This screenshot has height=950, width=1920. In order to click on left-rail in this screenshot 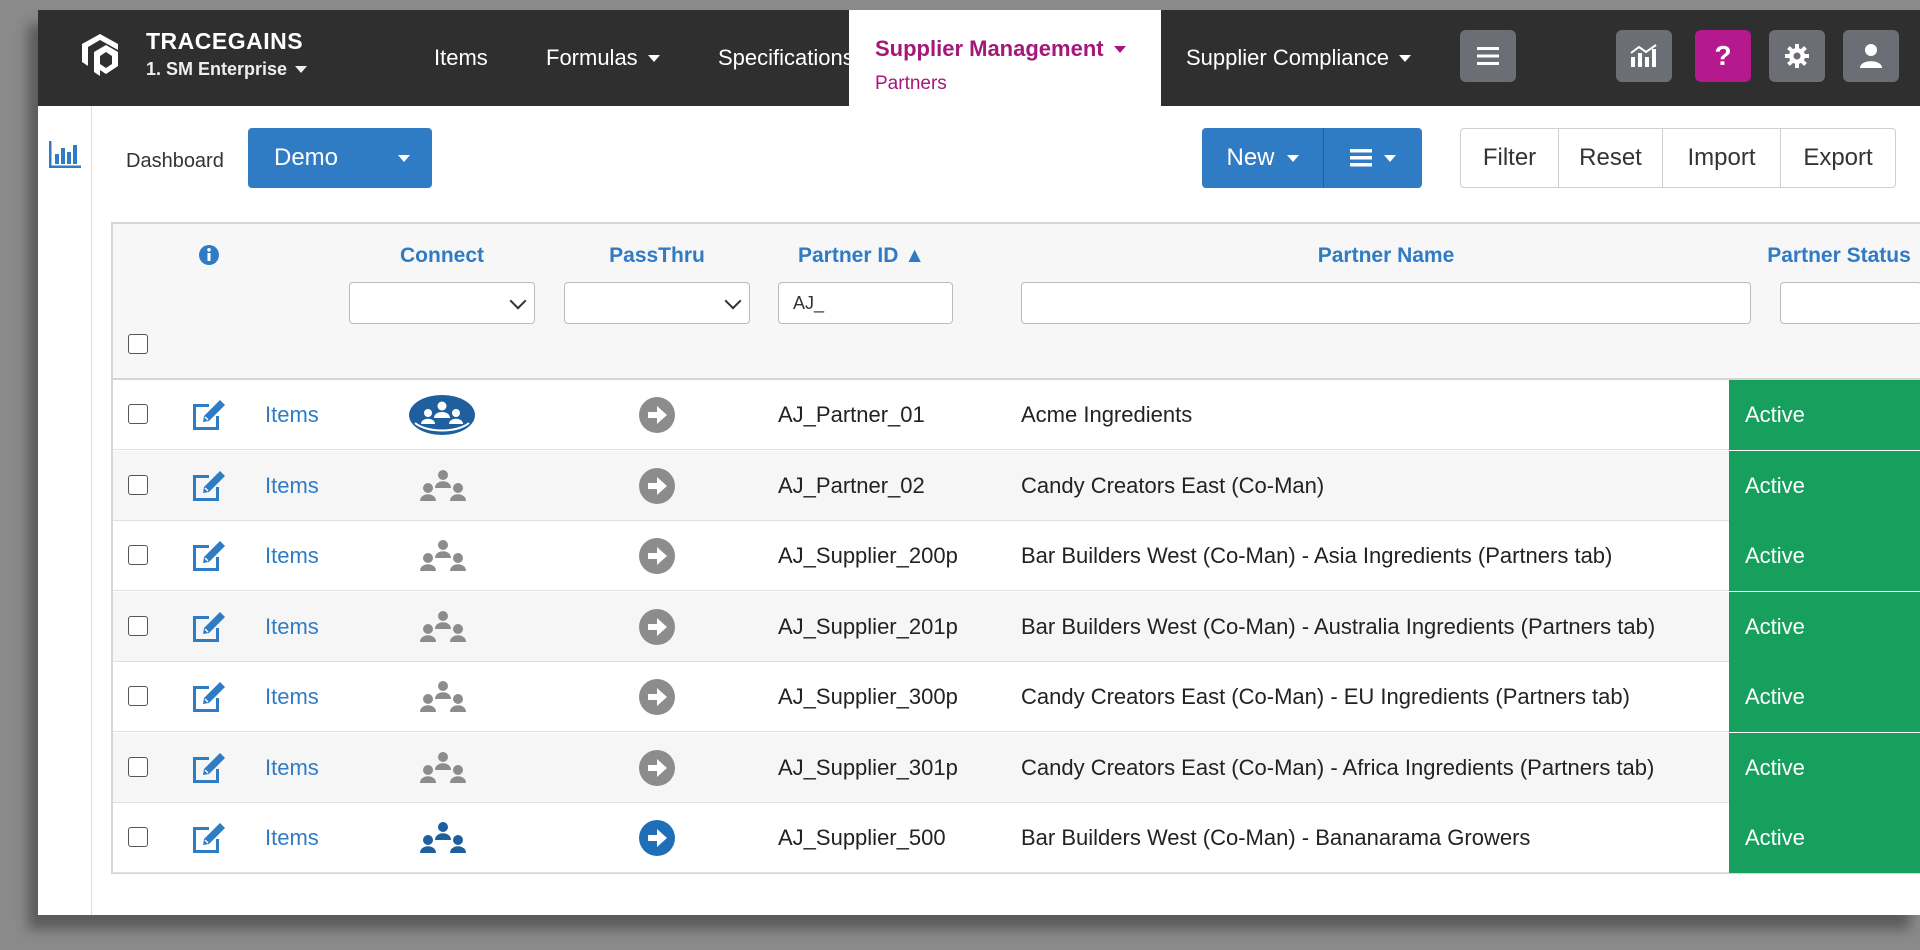, I will do `click(65, 510)`.